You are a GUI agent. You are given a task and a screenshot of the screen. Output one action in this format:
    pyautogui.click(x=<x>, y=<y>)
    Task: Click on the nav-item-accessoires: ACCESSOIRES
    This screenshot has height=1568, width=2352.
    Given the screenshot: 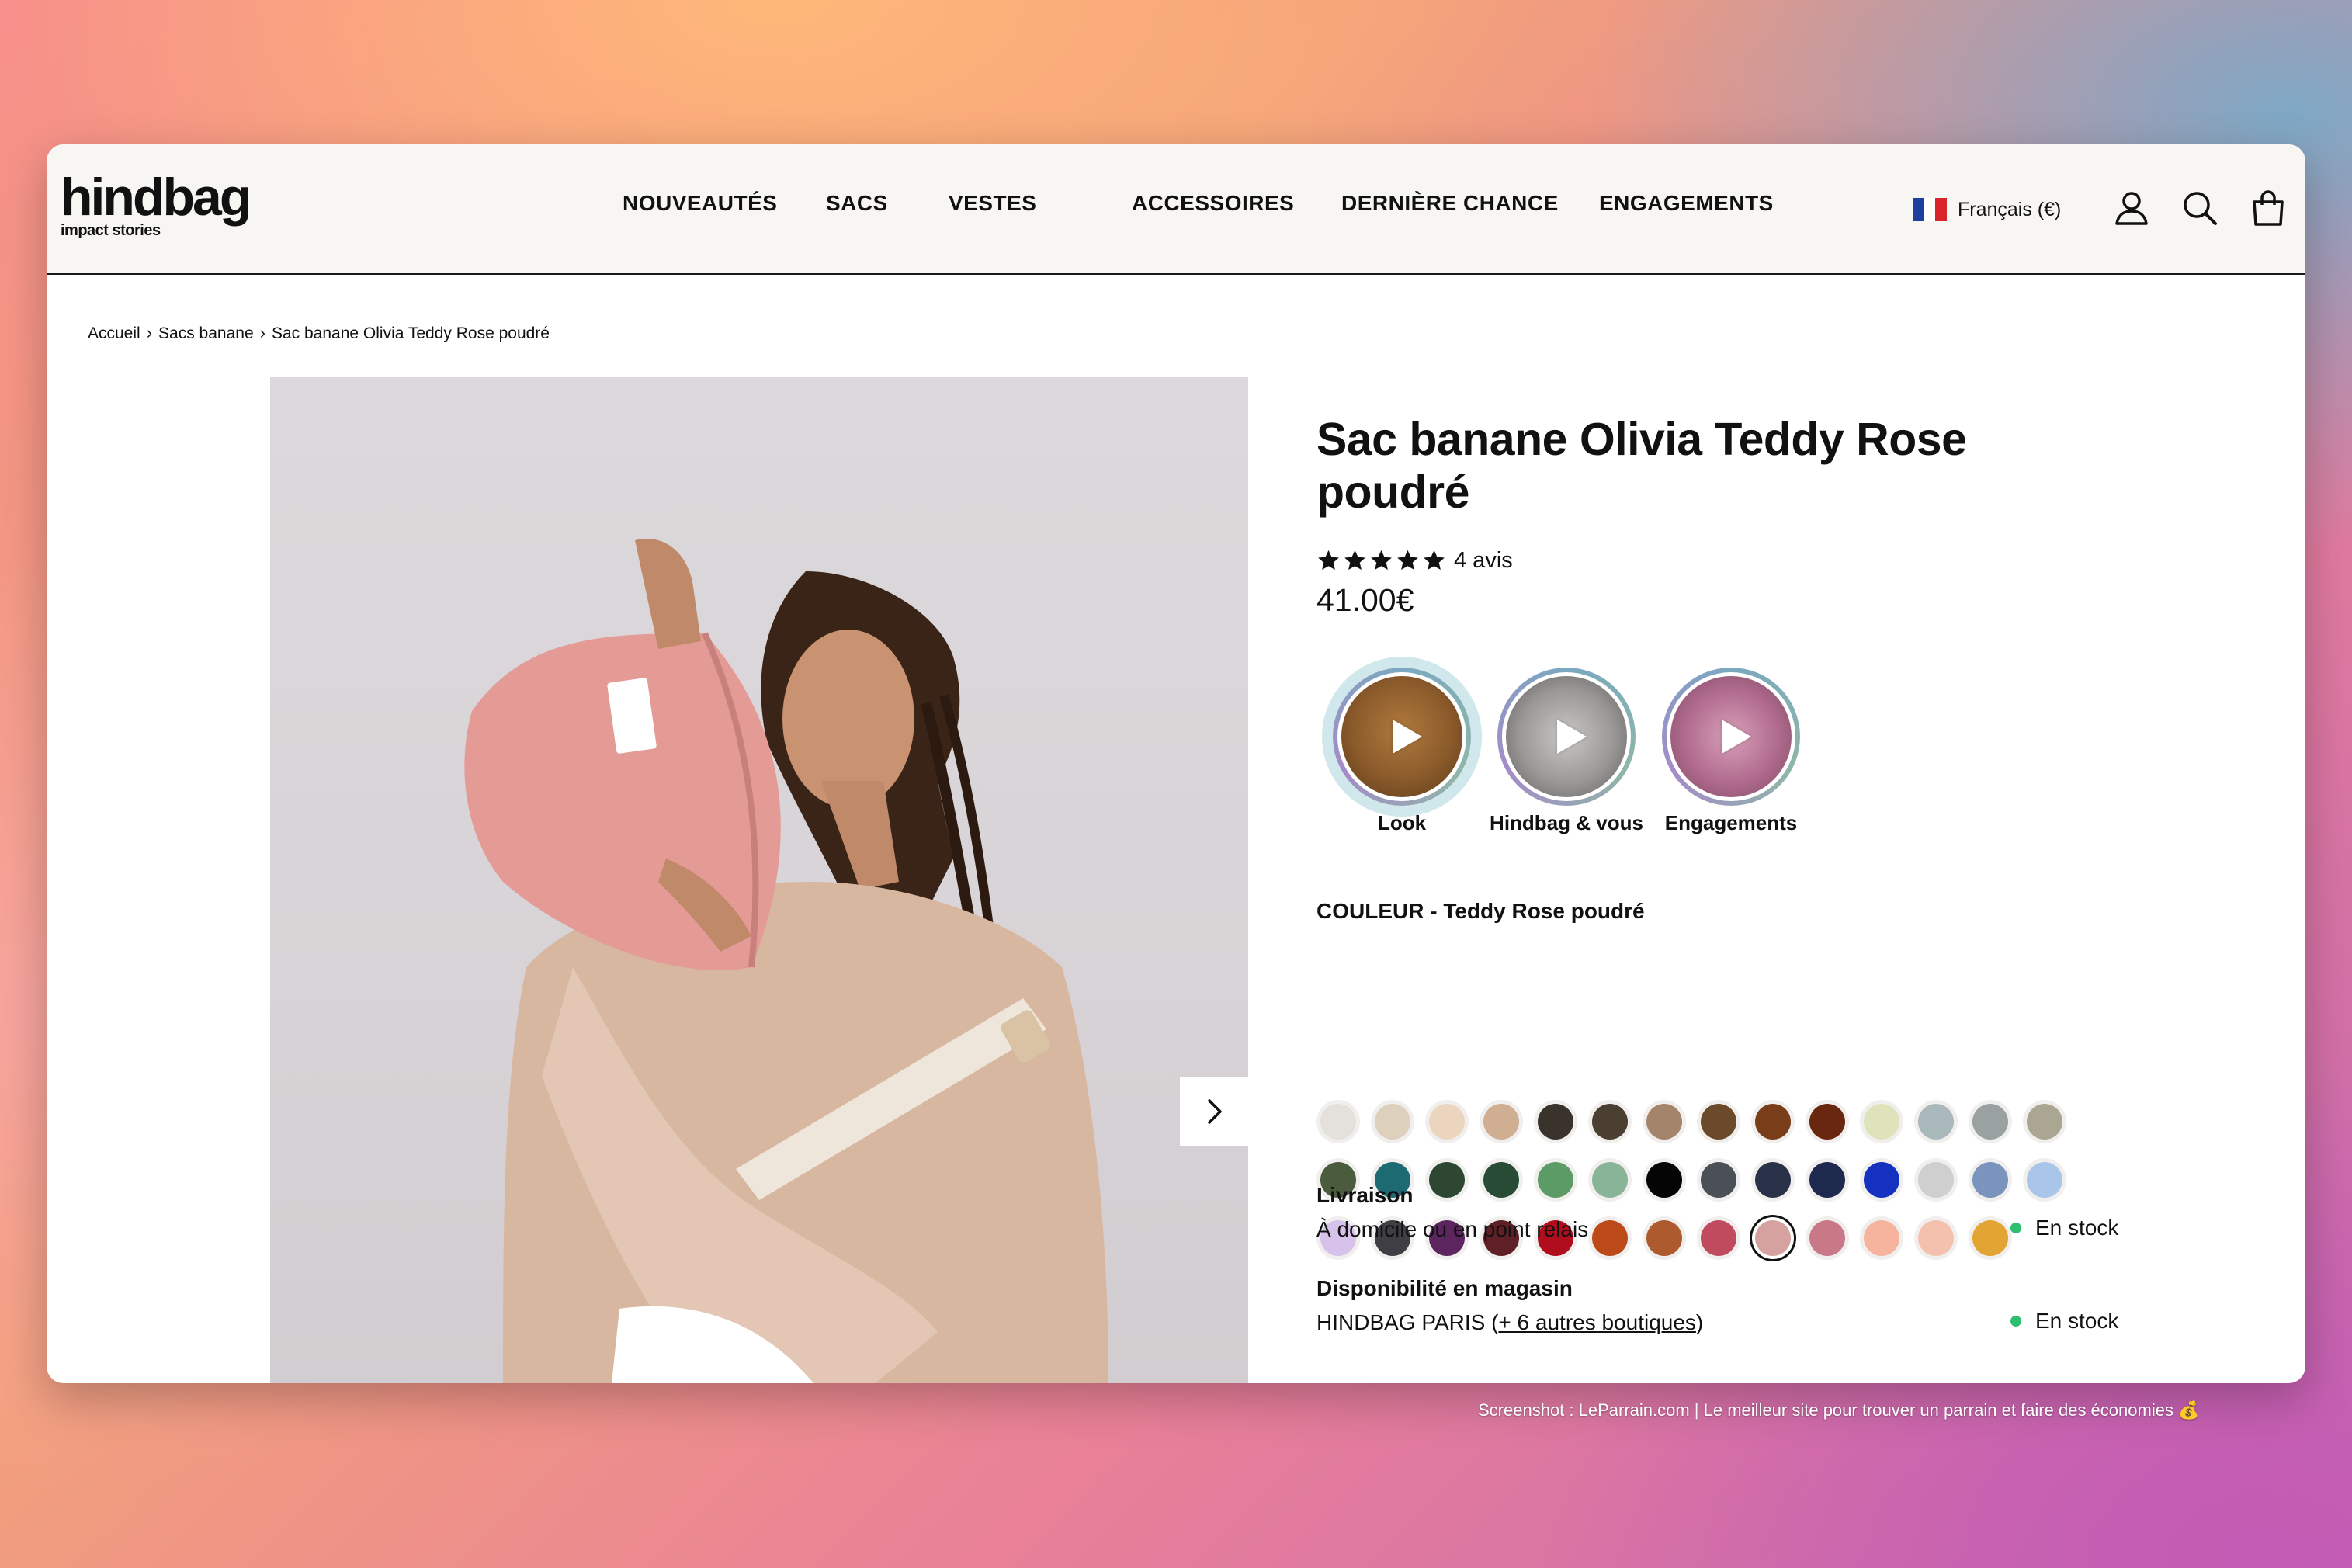 What is the action you would take?
    pyautogui.click(x=1213, y=203)
    